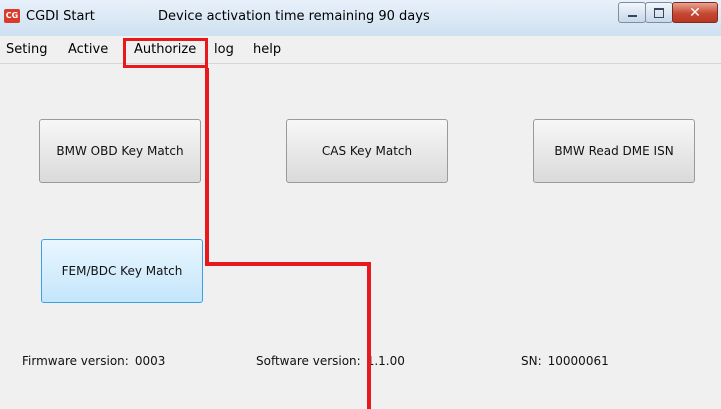 The height and width of the screenshot is (409, 721). I want to click on close-button: ✕, so click(695, 12).